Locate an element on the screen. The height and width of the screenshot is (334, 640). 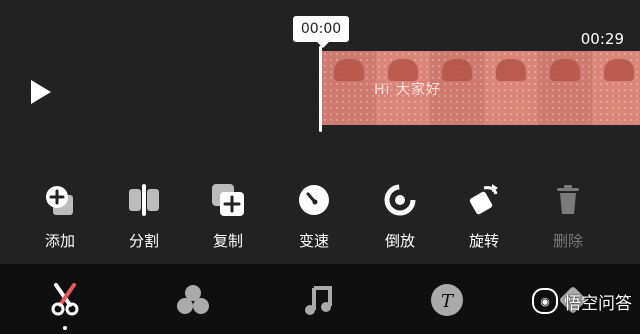
svg-text: T is located at coordinates (448, 301).